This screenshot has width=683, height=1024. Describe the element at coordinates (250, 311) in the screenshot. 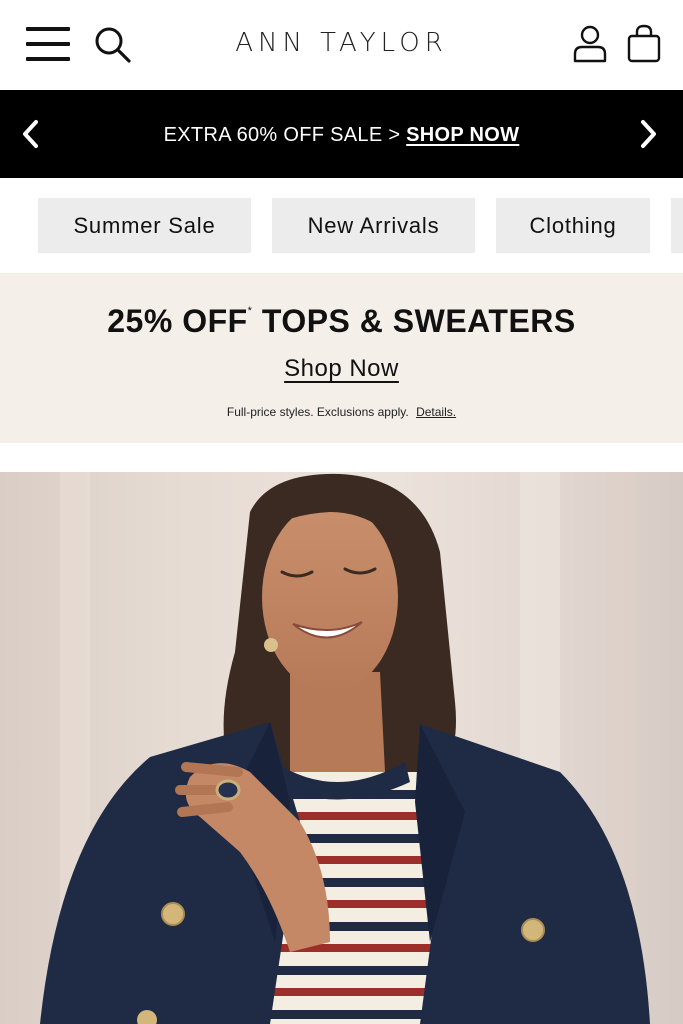

I see `offer-asterisk: *` at that location.